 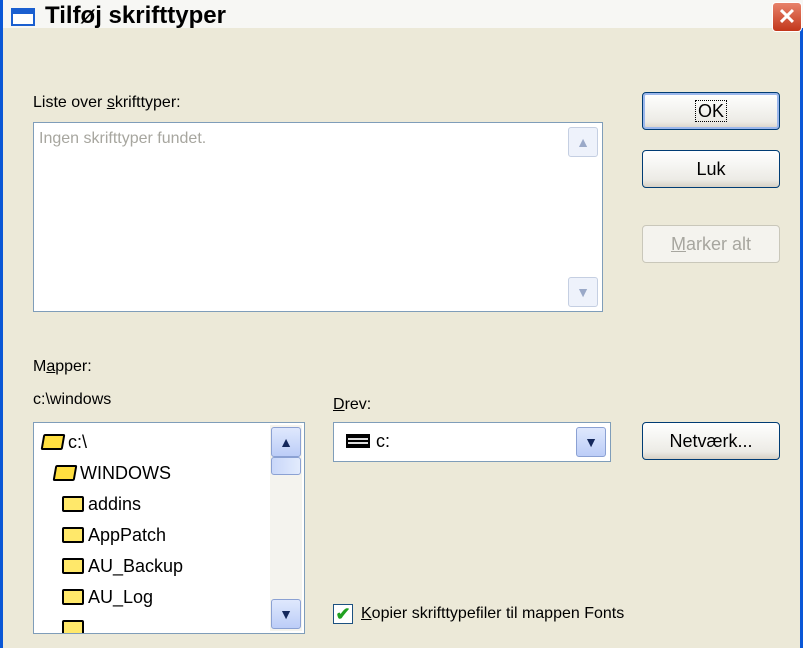 What do you see at coordinates (23, 17) in the screenshot?
I see `window-icon` at bounding box center [23, 17].